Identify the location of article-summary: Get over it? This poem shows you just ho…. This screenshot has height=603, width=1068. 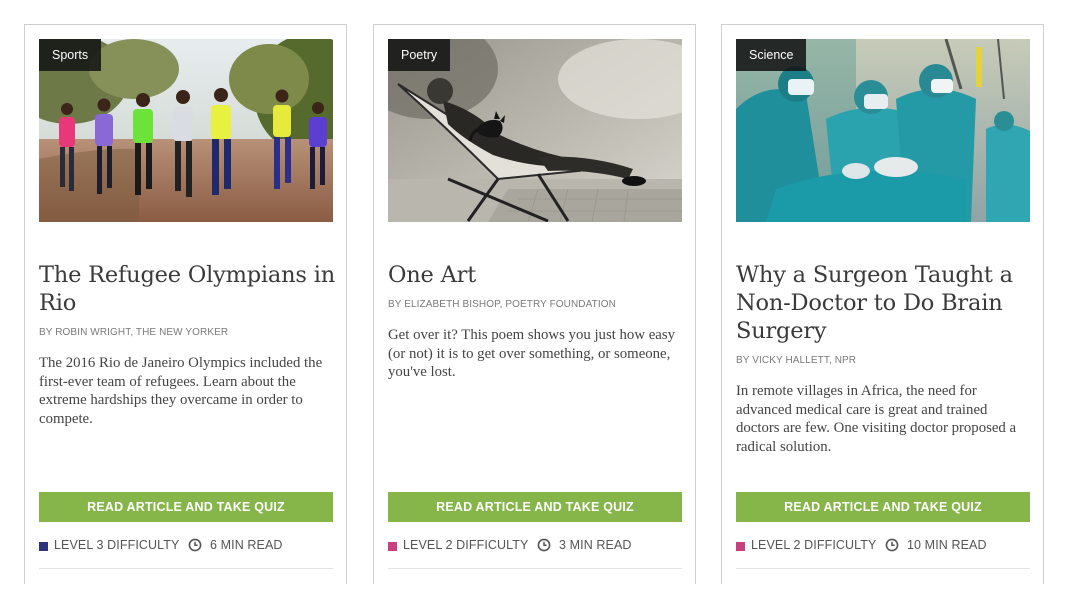
(532, 354).